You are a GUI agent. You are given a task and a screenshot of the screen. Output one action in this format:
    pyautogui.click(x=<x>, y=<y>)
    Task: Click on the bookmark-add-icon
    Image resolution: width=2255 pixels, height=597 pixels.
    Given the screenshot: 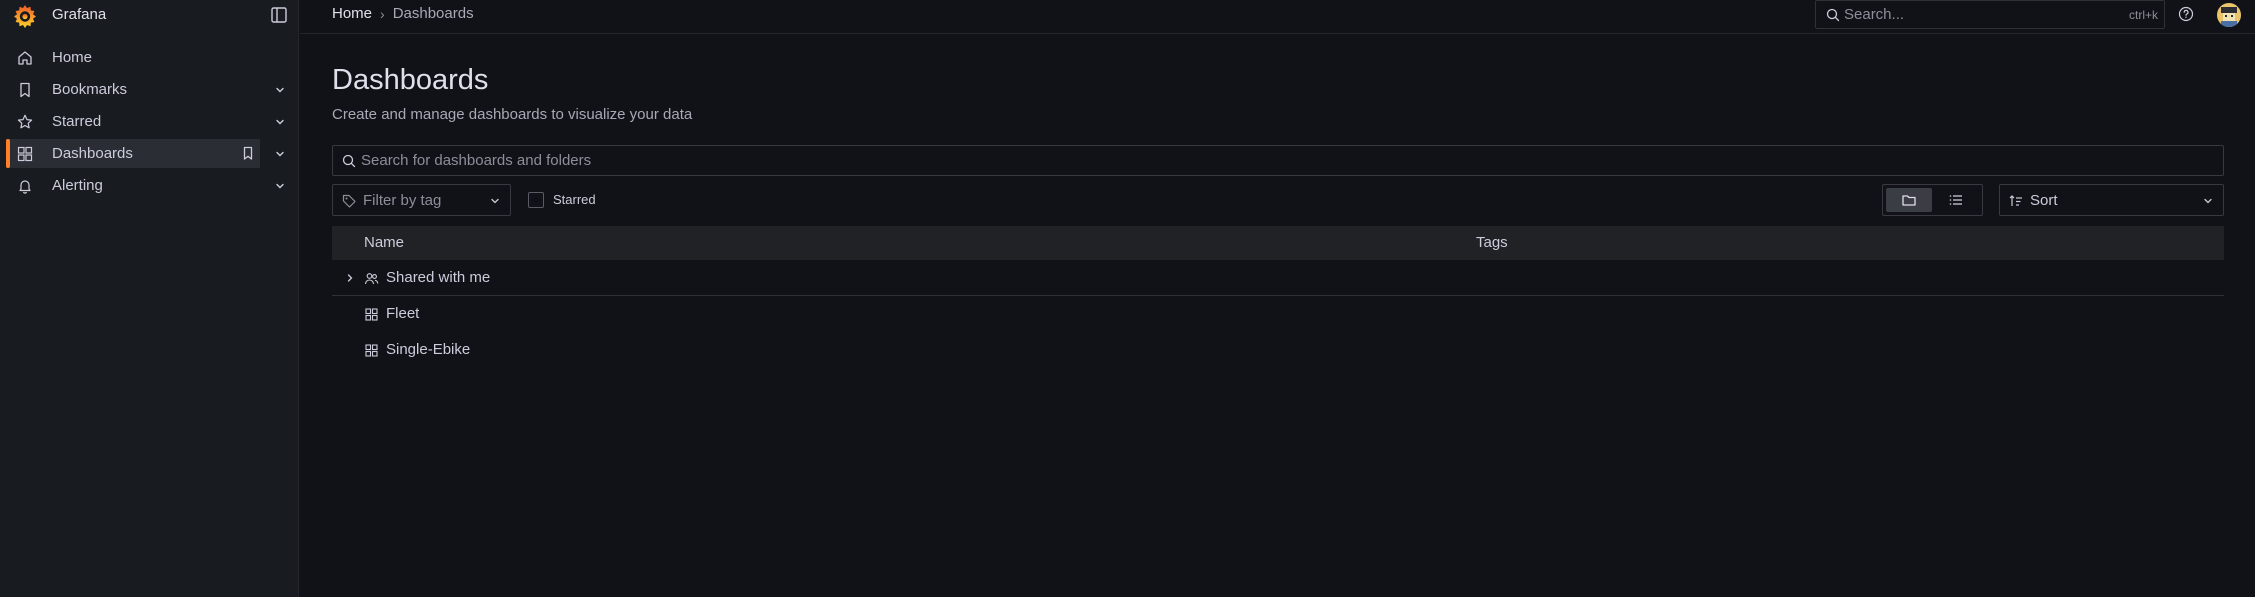 What is the action you would take?
    pyautogui.click(x=248, y=153)
    